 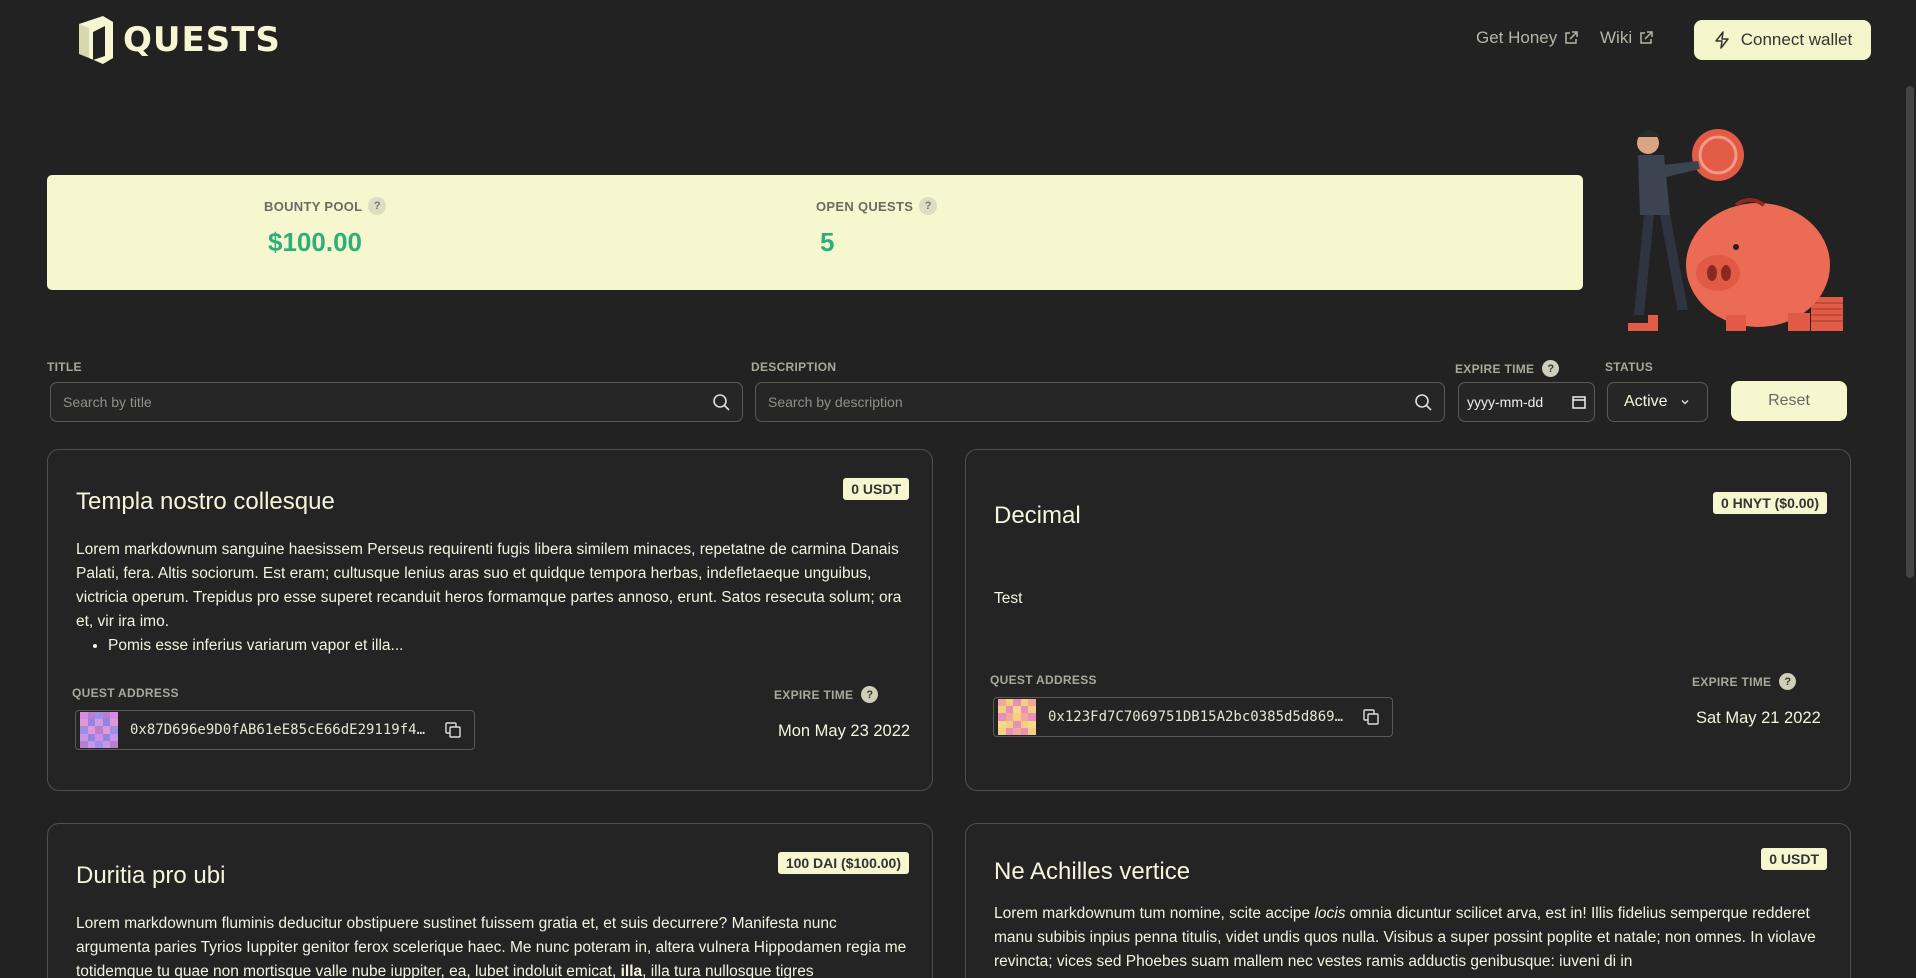 I want to click on logo-text: QUESTS, so click(x=202, y=40).